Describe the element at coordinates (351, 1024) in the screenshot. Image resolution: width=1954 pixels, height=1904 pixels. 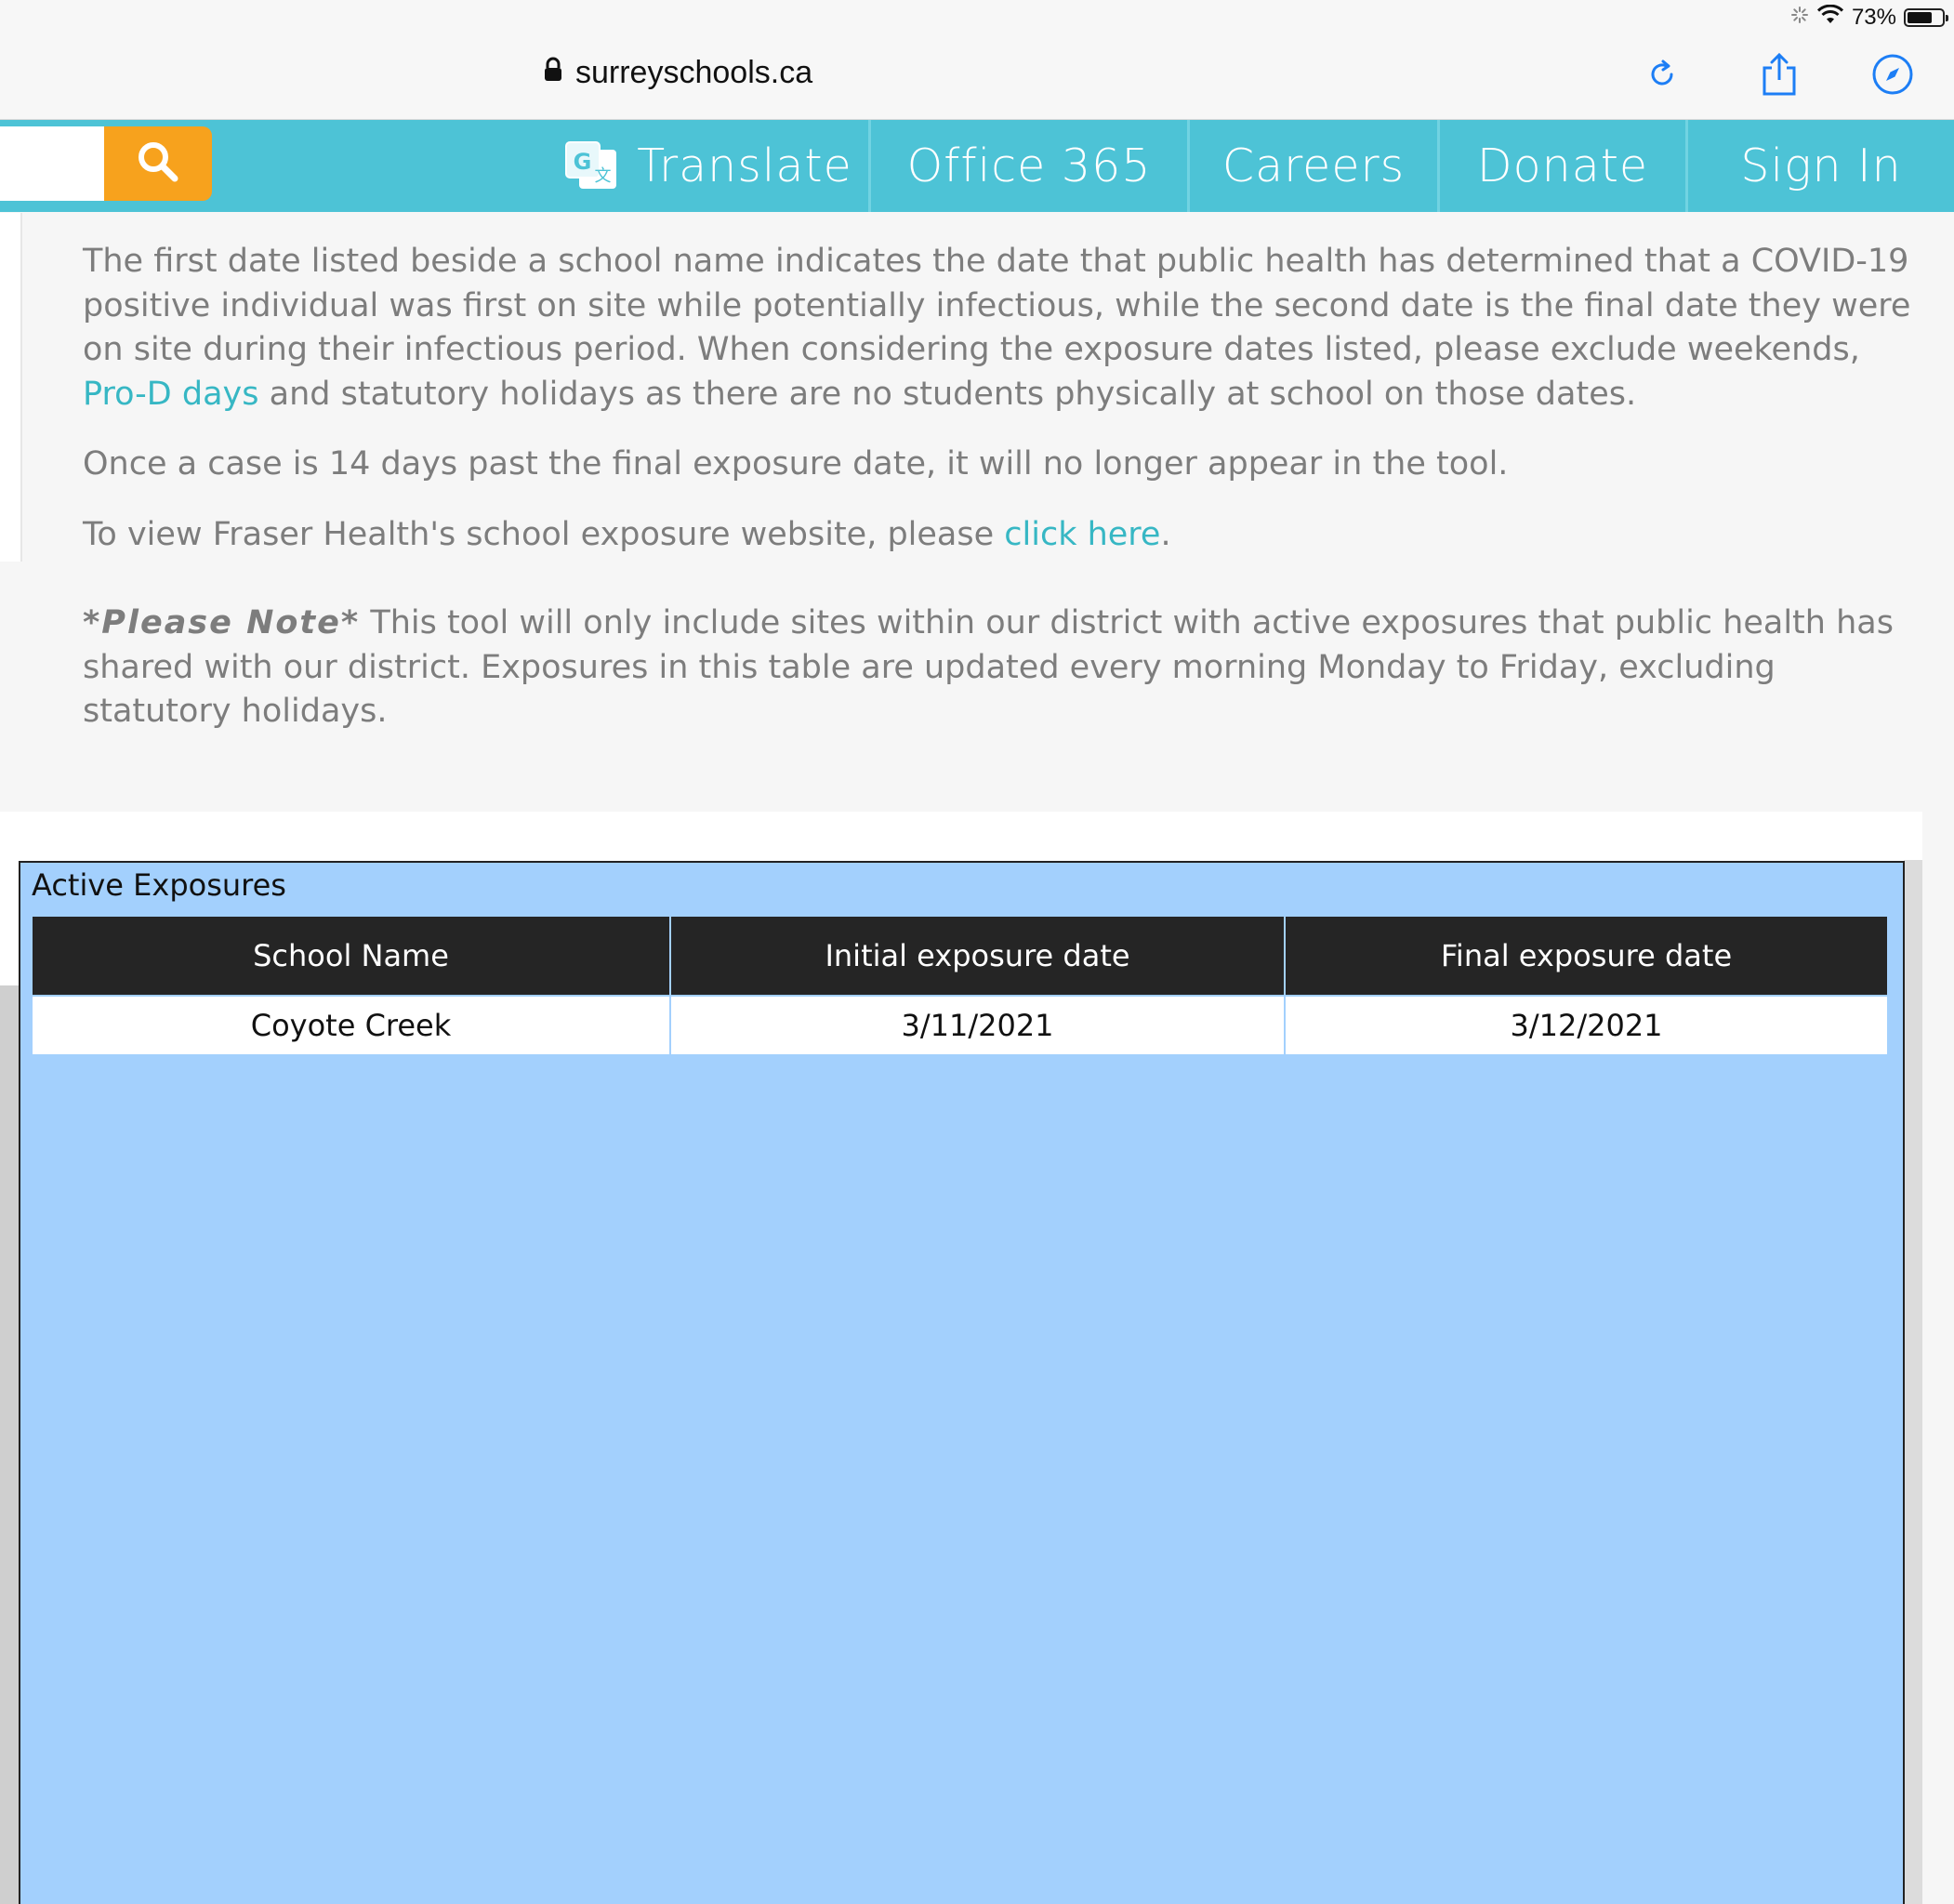
I see `cell-school-name: Coyote Creek` at that location.